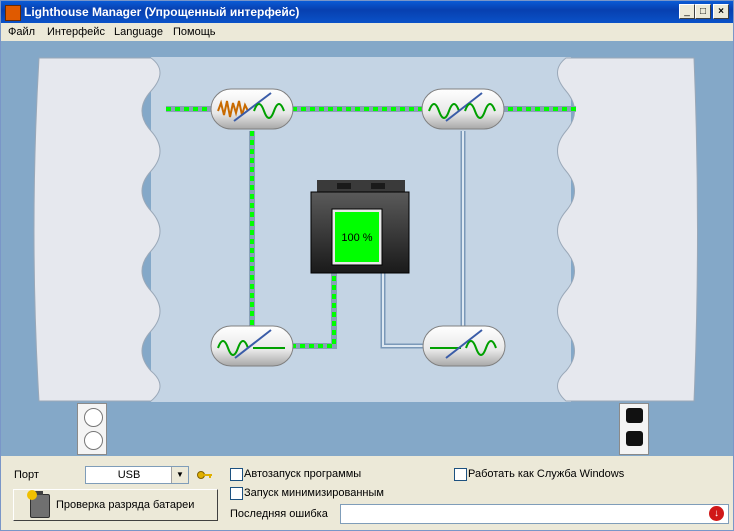 The image size is (734, 531). I want to click on inverter-module, so click(464, 346).